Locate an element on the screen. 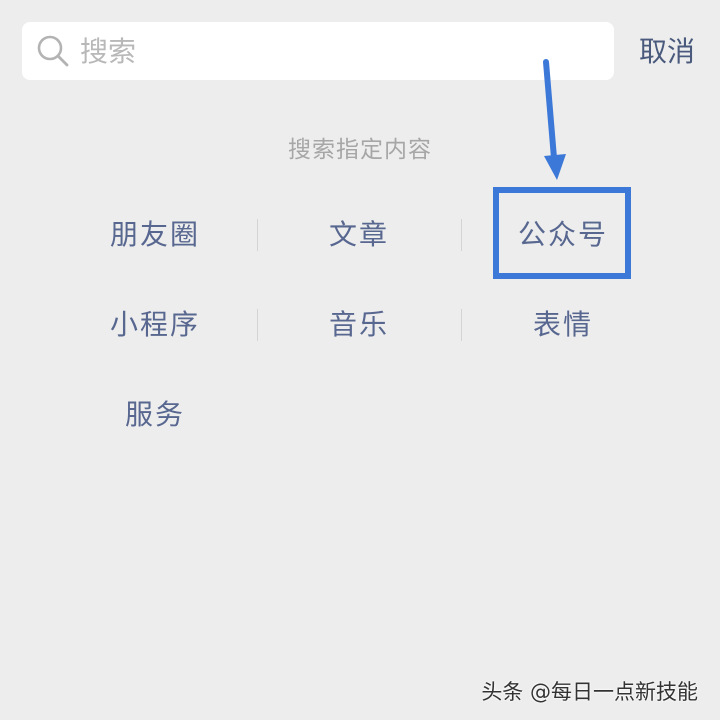 This screenshot has height=720, width=720. search-bar is located at coordinates (318, 51).